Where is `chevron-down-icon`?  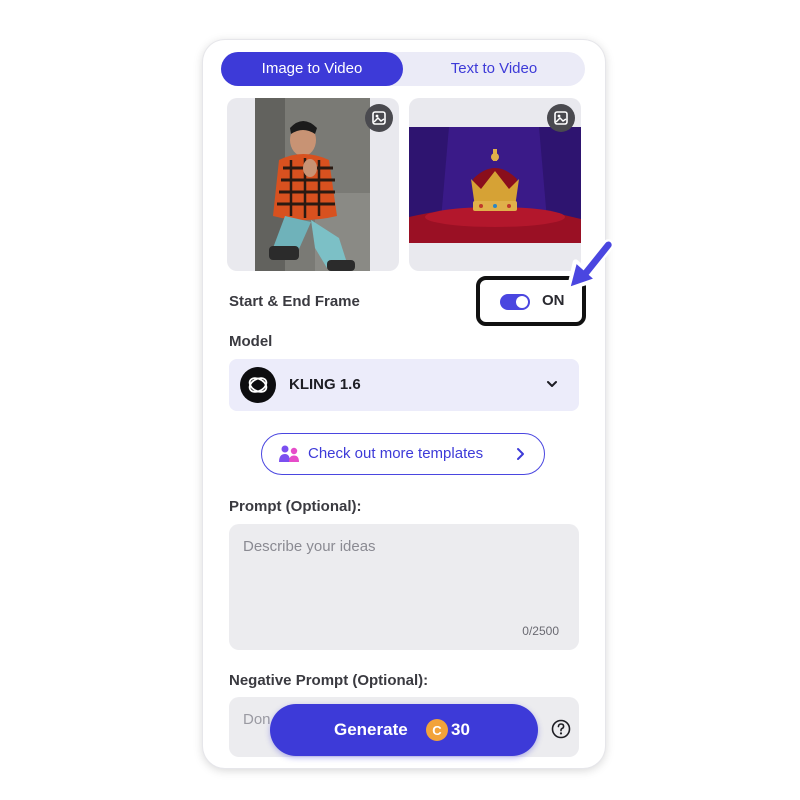 chevron-down-icon is located at coordinates (552, 384).